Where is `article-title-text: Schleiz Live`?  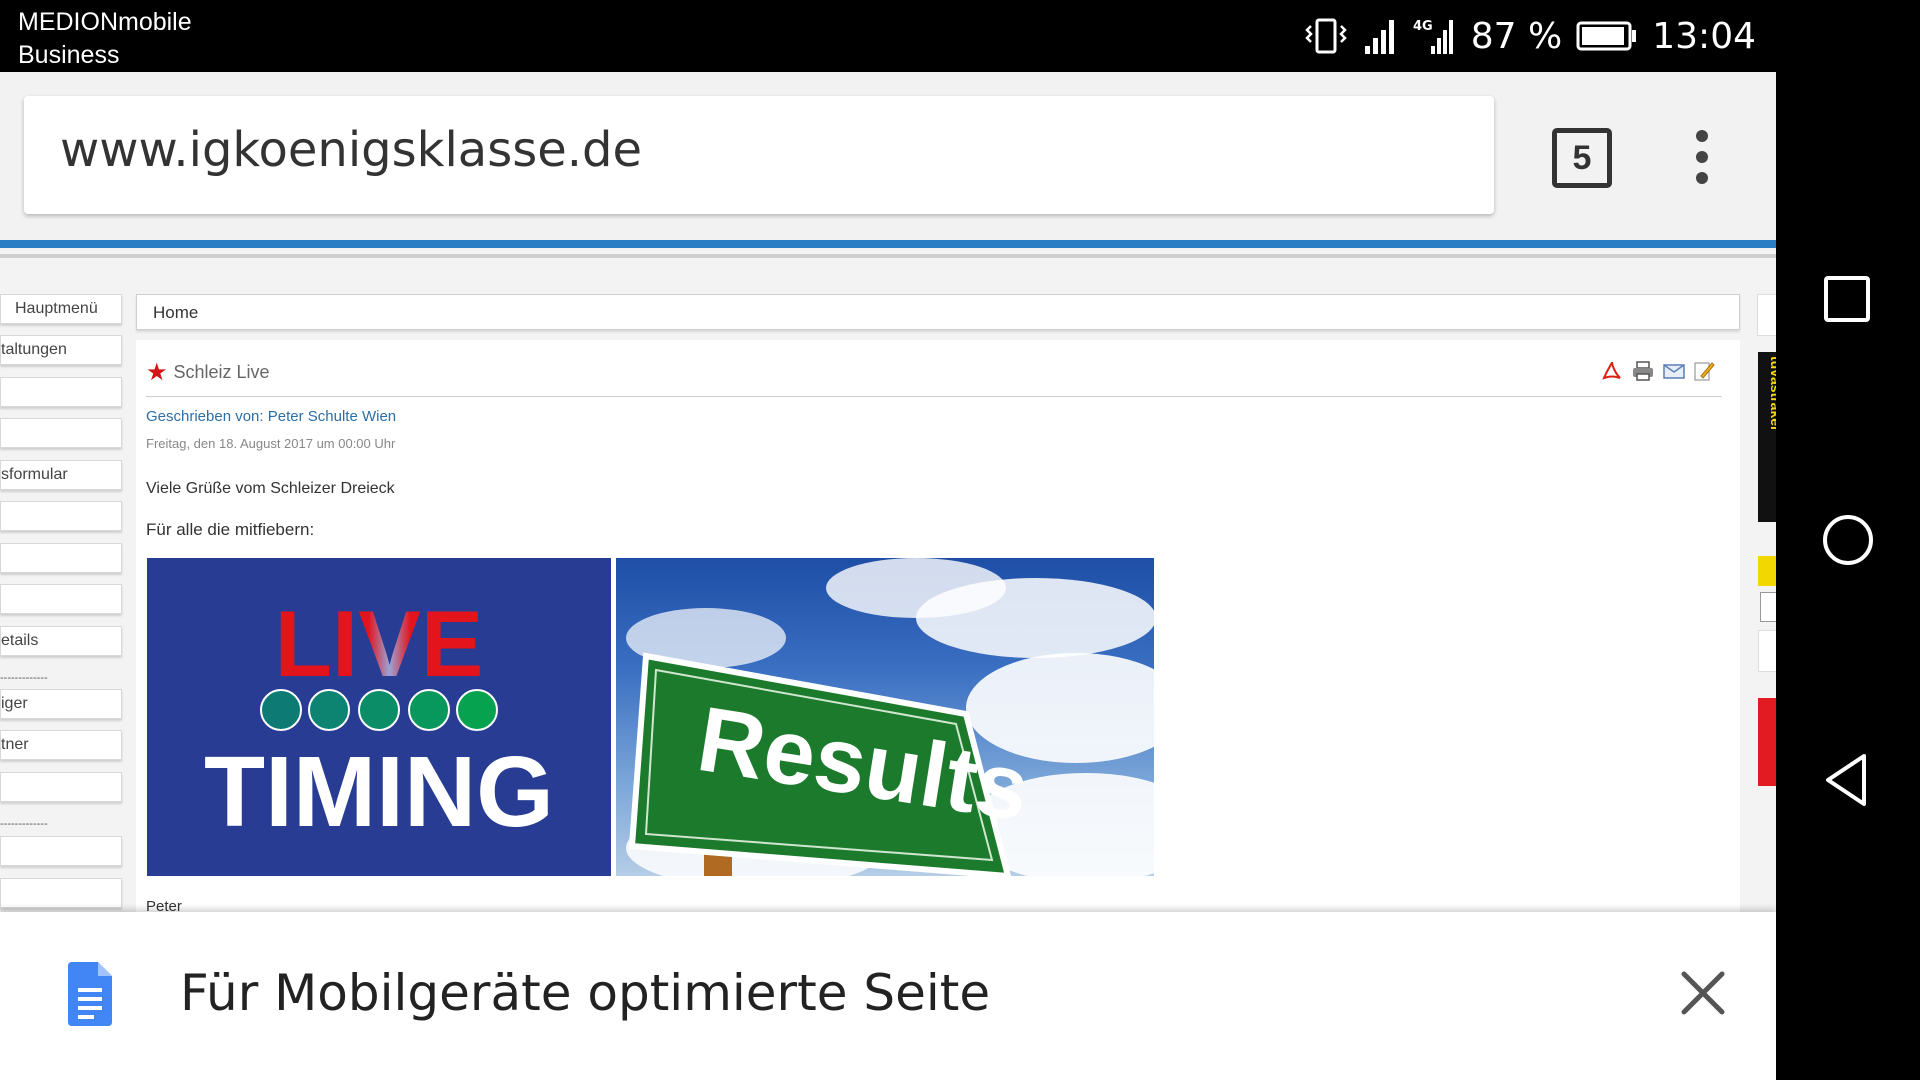
article-title-text: Schleiz Live is located at coordinates (221, 372).